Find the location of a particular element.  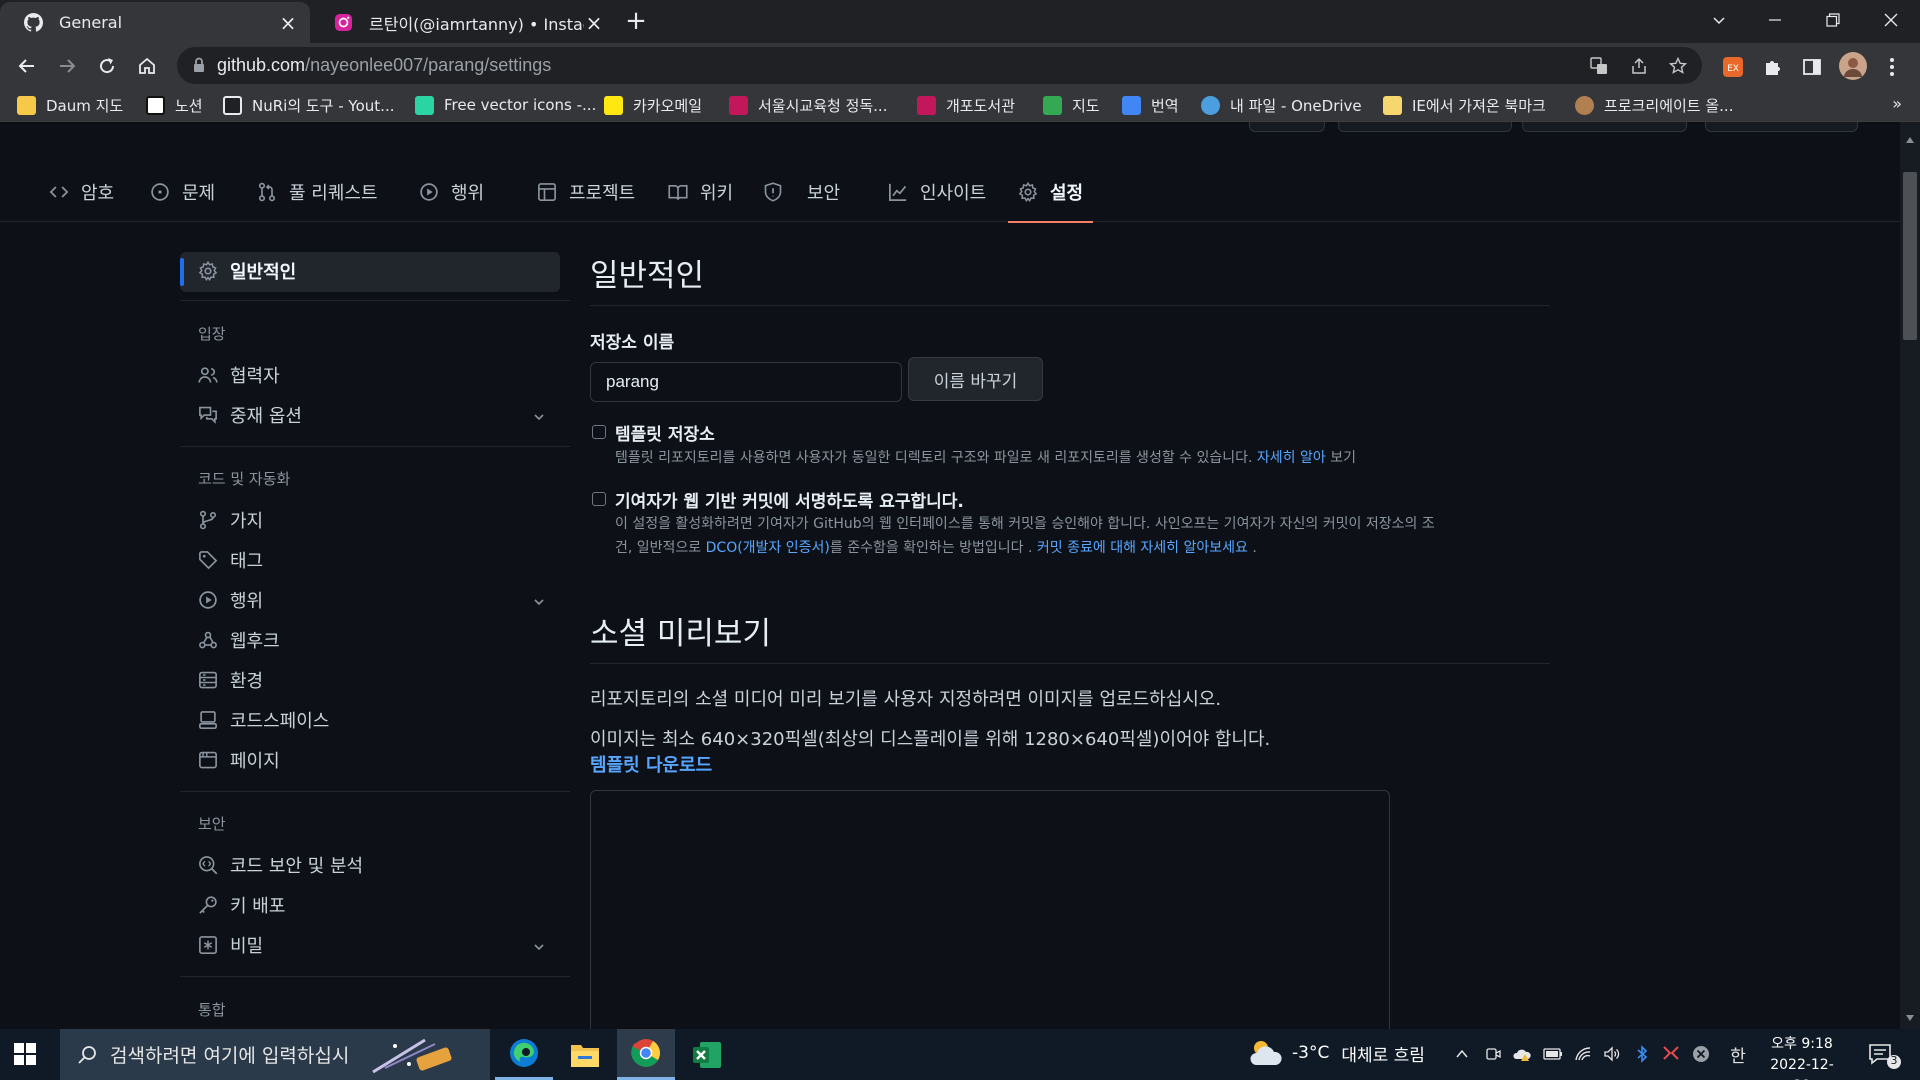

excel-icon is located at coordinates (707, 1054).